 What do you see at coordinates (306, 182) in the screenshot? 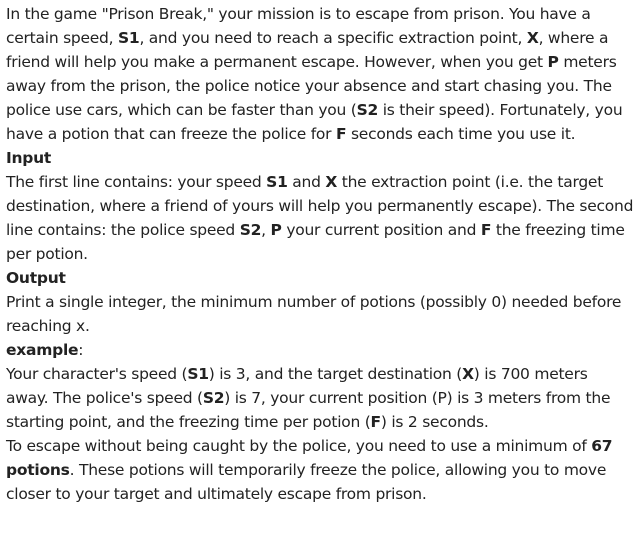
I see `input-text: and` at bounding box center [306, 182].